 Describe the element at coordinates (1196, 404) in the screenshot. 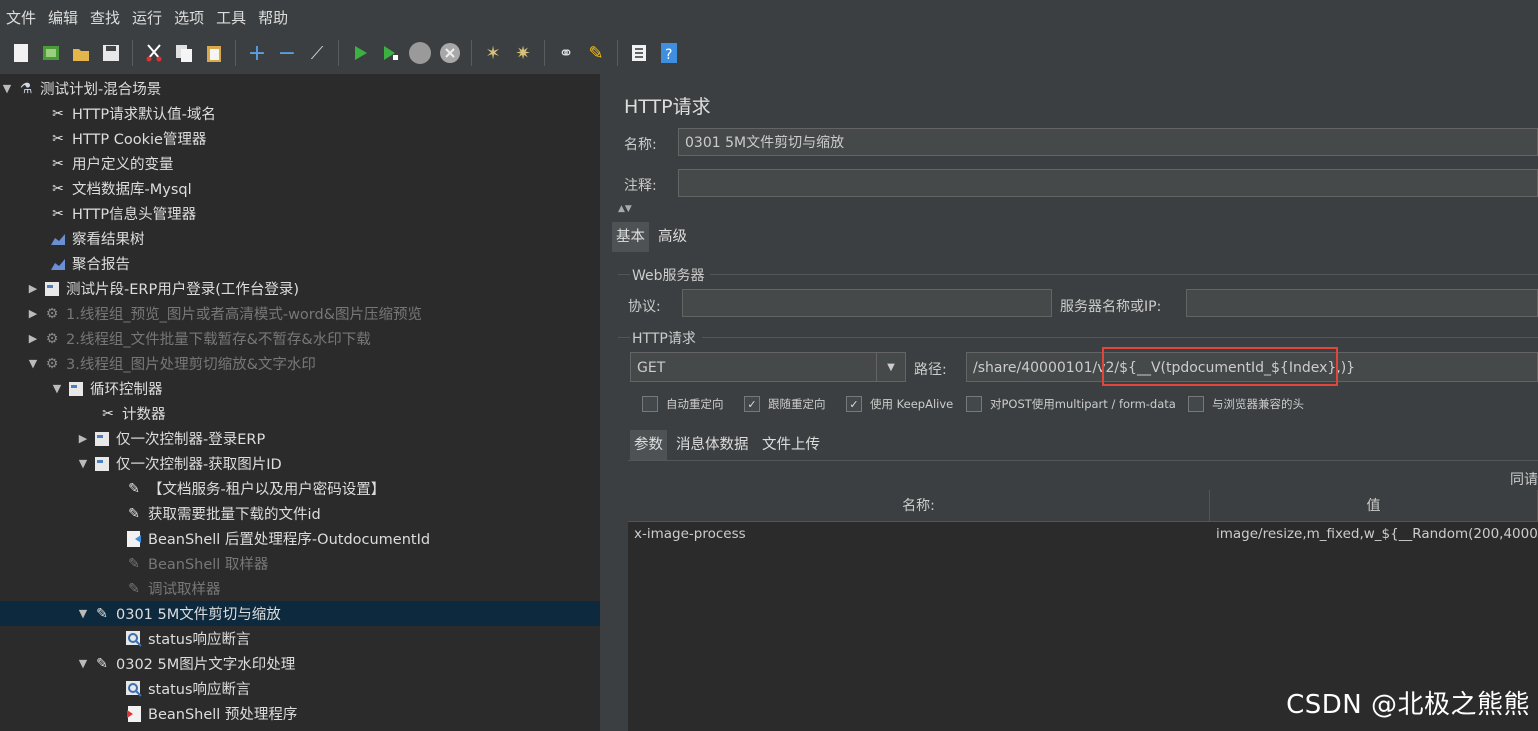

I see `checkbox-box` at that location.